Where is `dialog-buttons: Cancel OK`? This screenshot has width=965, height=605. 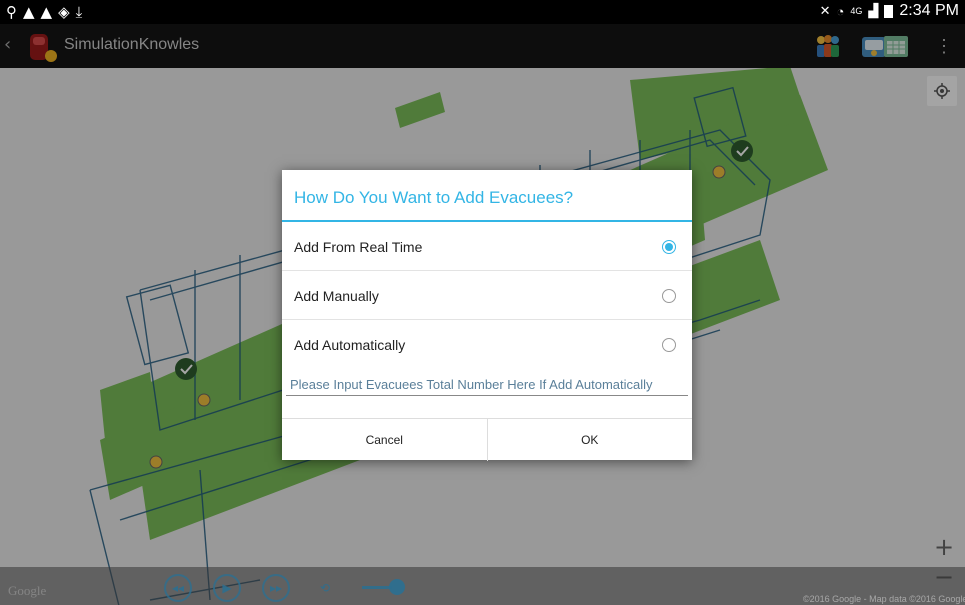 dialog-buttons: Cancel OK is located at coordinates (487, 439).